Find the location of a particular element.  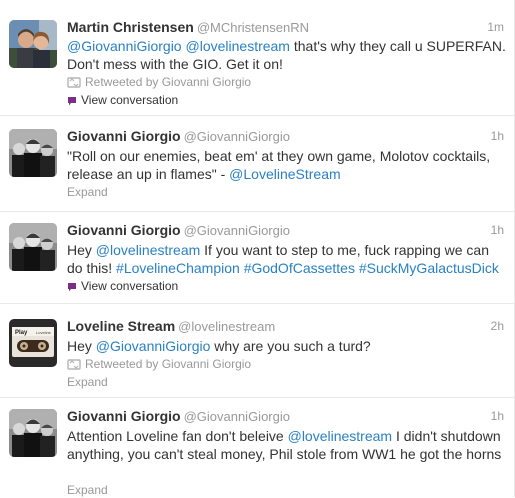

avatar: Play Loveline is located at coordinates (33, 343).